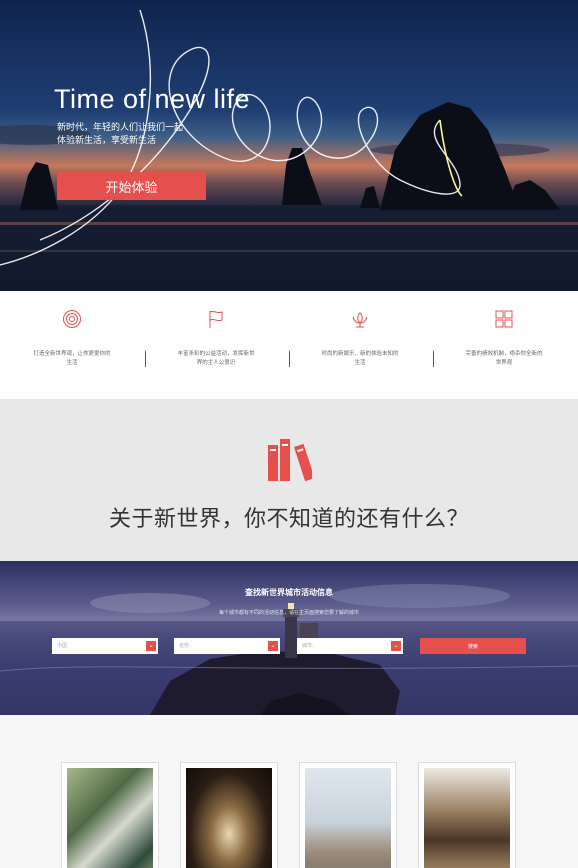  Describe the element at coordinates (152, 99) in the screenshot. I see `hero-title: Time of new life` at that location.